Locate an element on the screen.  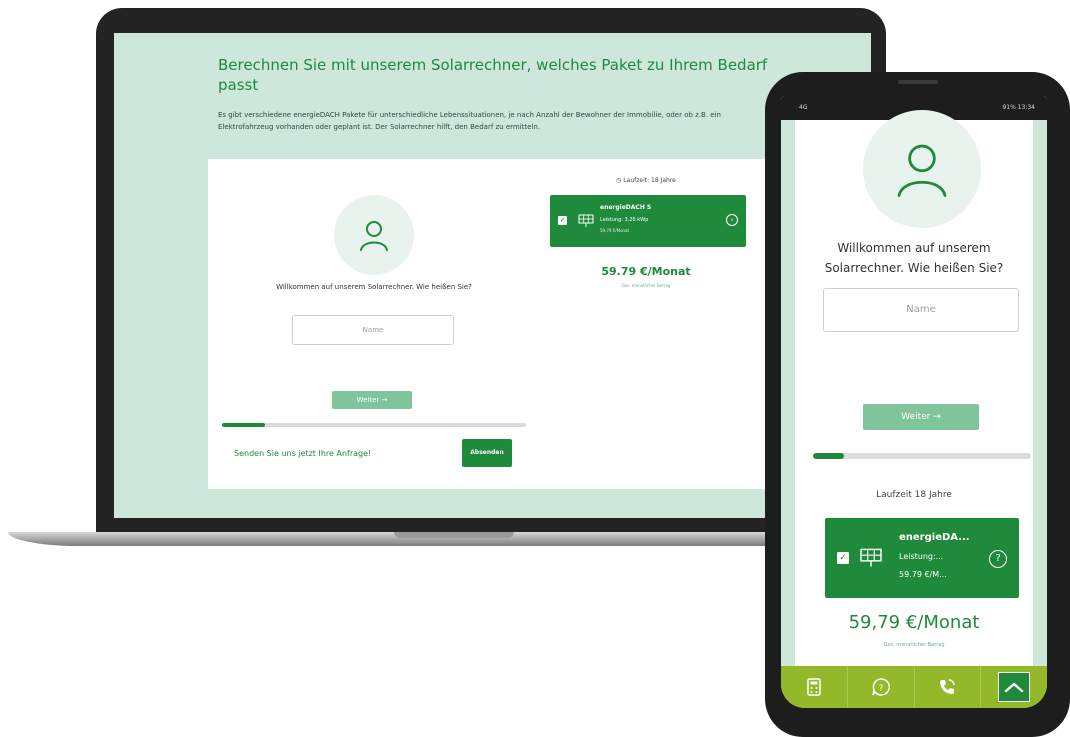
send-button: Absenden is located at coordinates (487, 453).